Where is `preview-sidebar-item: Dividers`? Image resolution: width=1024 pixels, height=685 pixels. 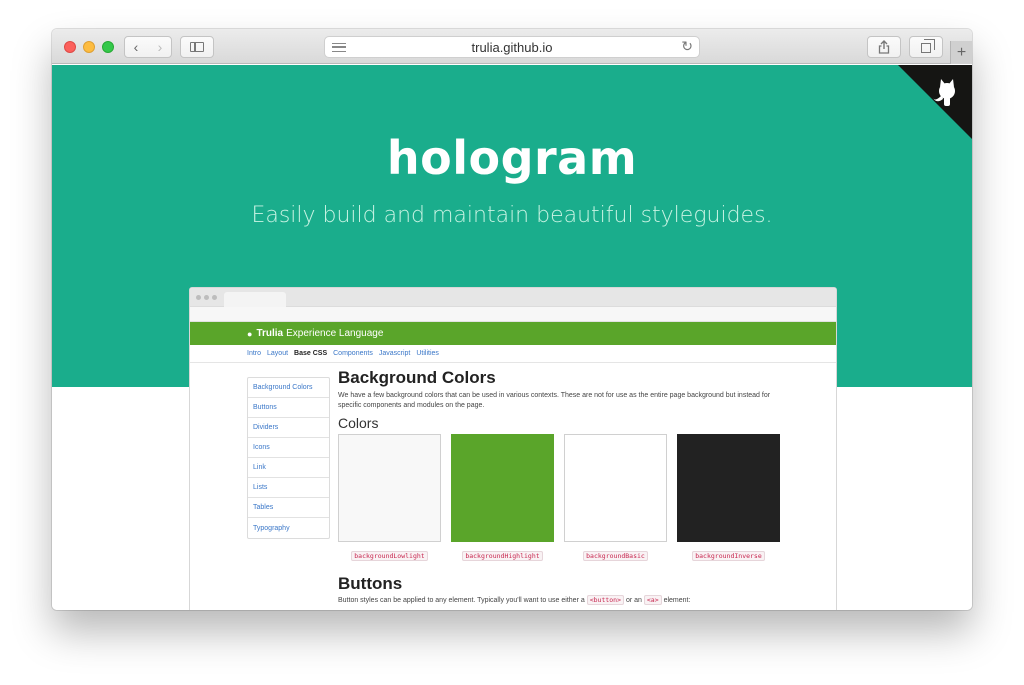 preview-sidebar-item: Dividers is located at coordinates (288, 428).